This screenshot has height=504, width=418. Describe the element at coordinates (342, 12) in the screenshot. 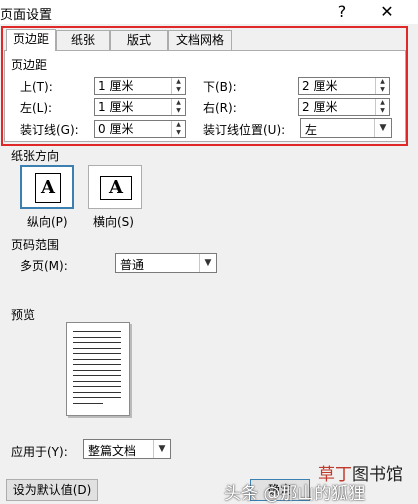

I see `help-button: ?` at that location.